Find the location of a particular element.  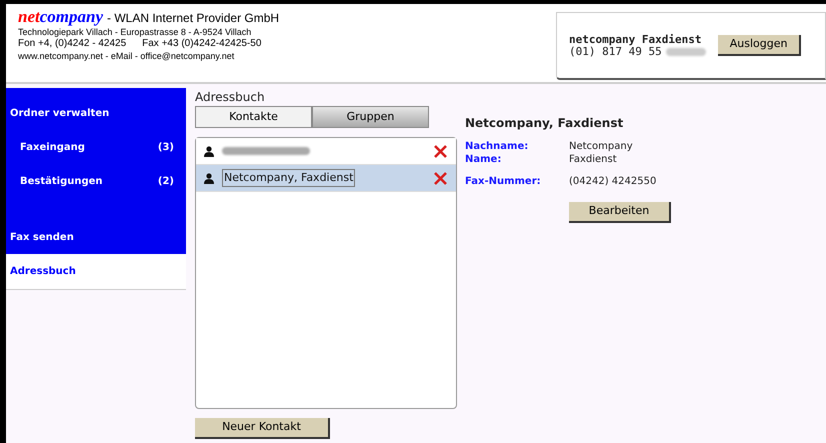

web-text: www.netcompany.net - eMail - office@netcompany.net is located at coordinates (127, 56).